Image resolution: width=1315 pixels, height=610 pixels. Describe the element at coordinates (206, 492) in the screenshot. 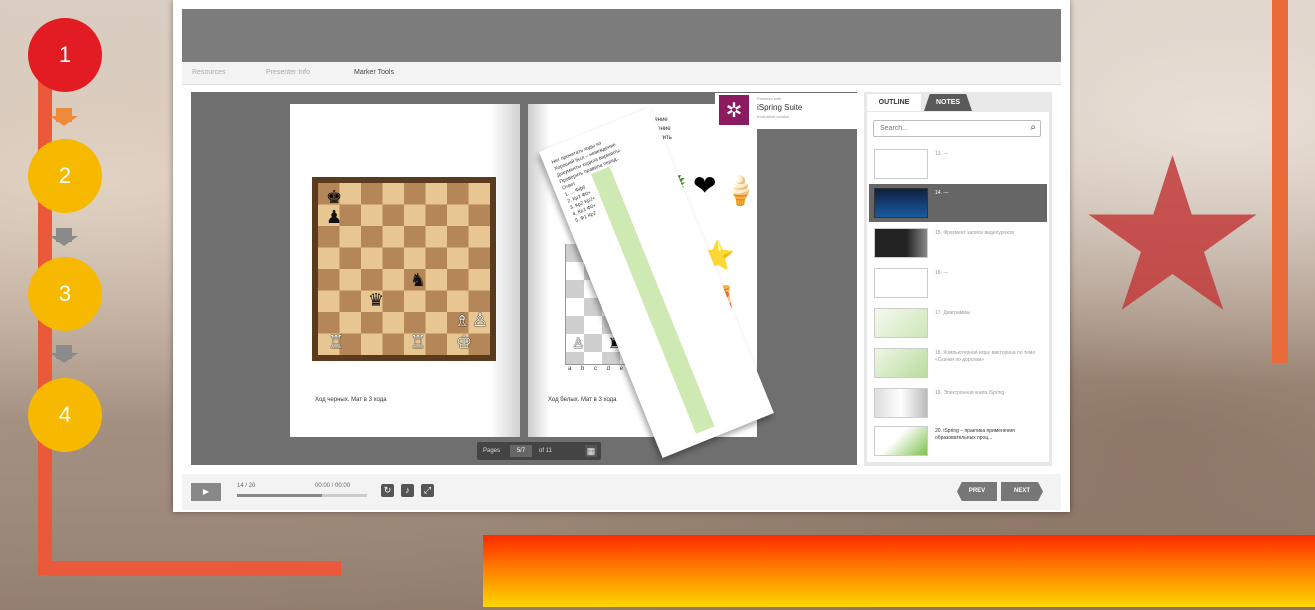

I see `play-button: ▶` at that location.